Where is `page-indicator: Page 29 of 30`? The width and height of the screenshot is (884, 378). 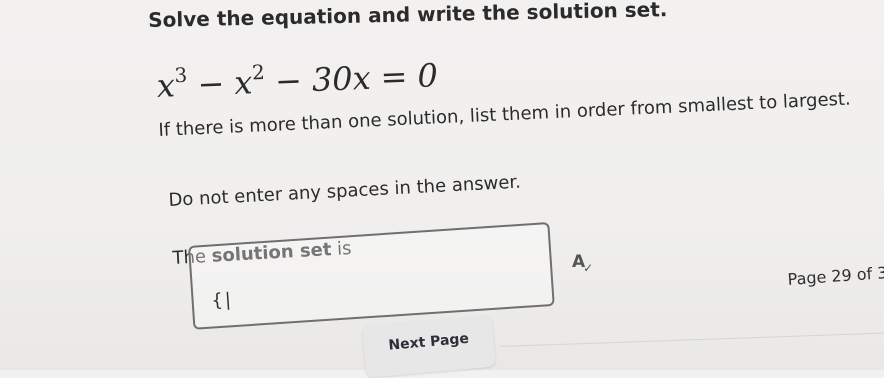
page-indicator: Page 29 of 30 is located at coordinates (835, 275).